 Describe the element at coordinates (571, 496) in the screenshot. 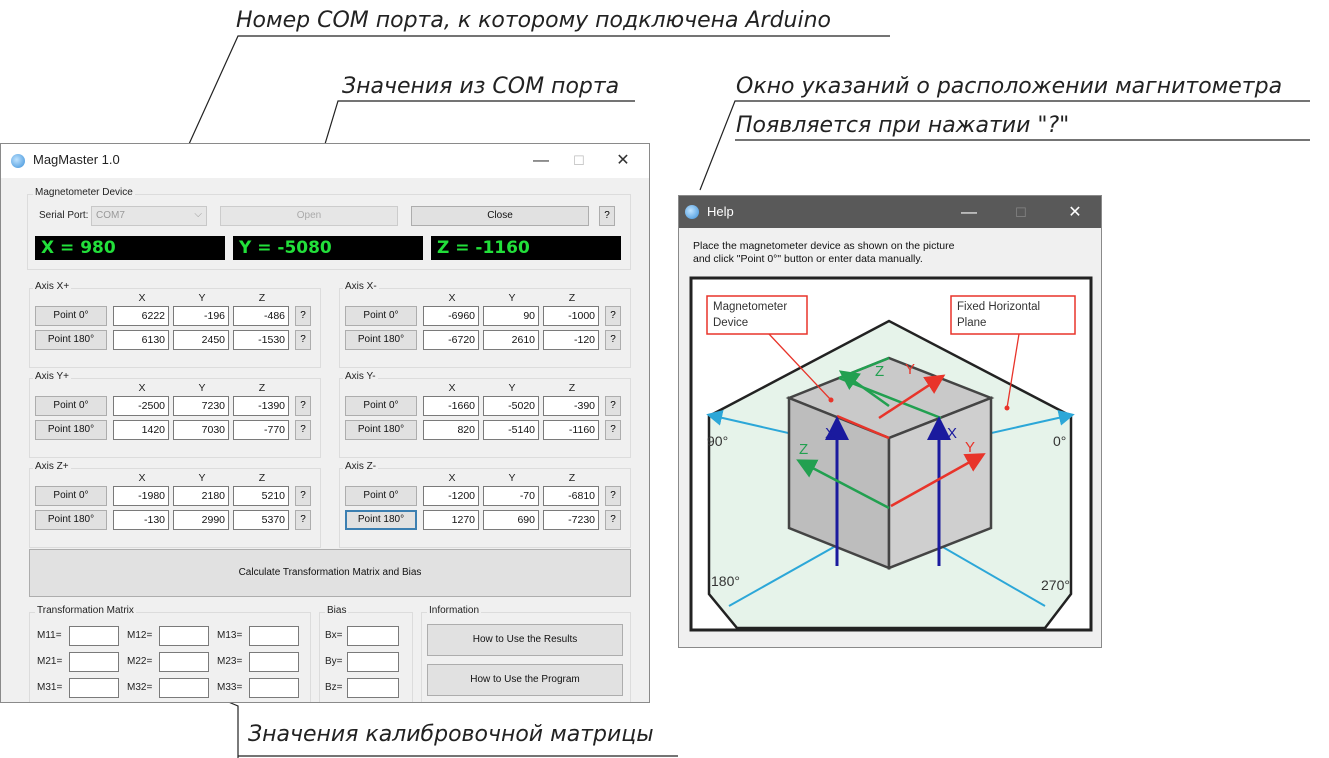

I see `axis-value-field: -6810` at that location.